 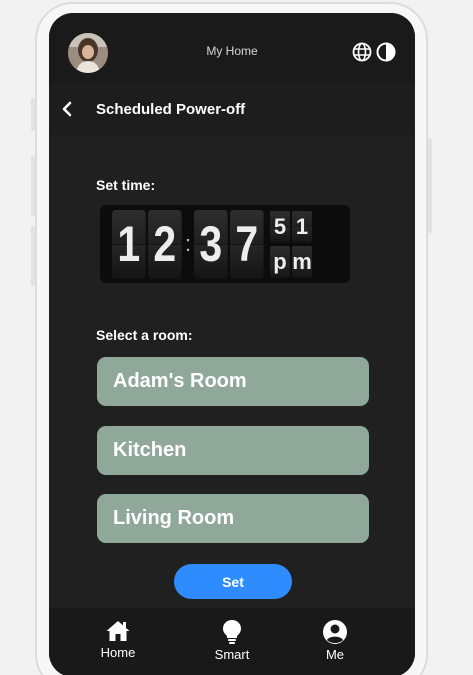 I want to click on set-time-label: Set time:, so click(x=126, y=185).